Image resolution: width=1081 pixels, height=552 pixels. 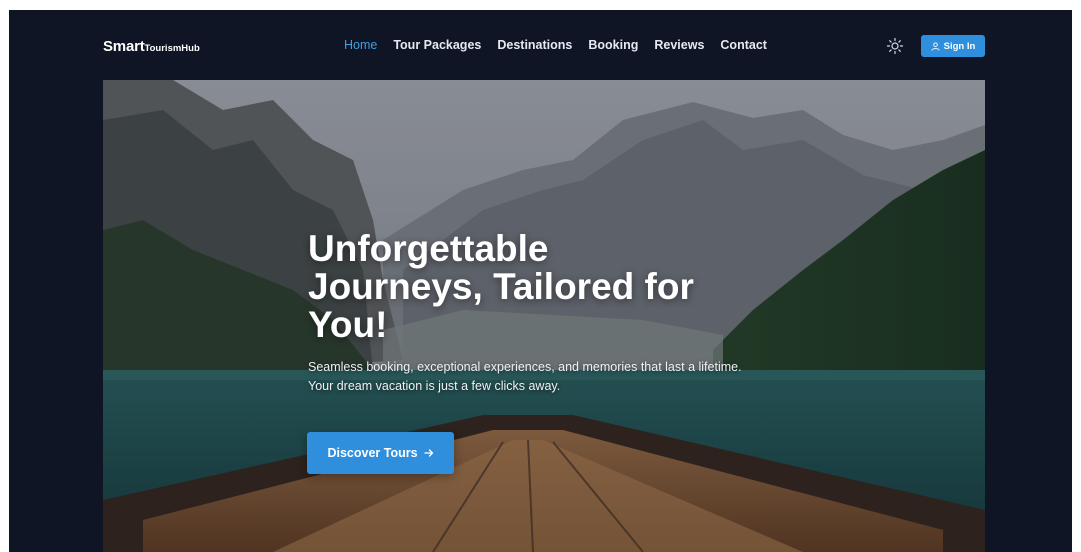 I want to click on sign-in-label: Sign In, so click(x=959, y=46).